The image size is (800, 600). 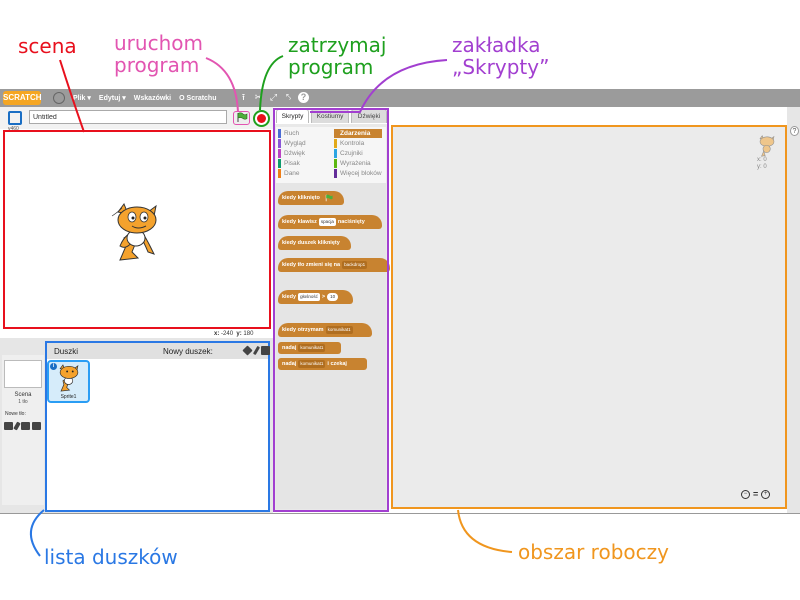 I want to click on green-flag-icon, so click(x=242, y=117).